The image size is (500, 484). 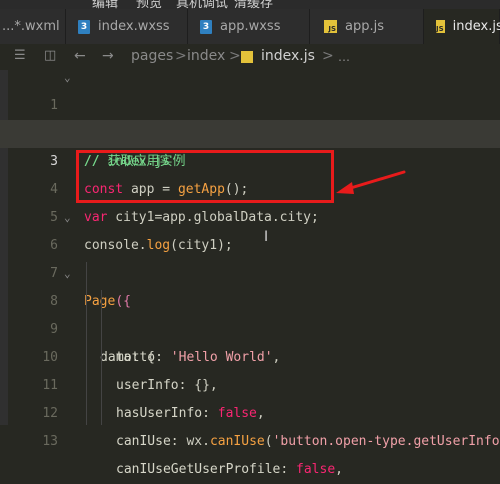 What do you see at coordinates (253, 4) in the screenshot?
I see `menu-item-clear-cache: 清缓存` at bounding box center [253, 4].